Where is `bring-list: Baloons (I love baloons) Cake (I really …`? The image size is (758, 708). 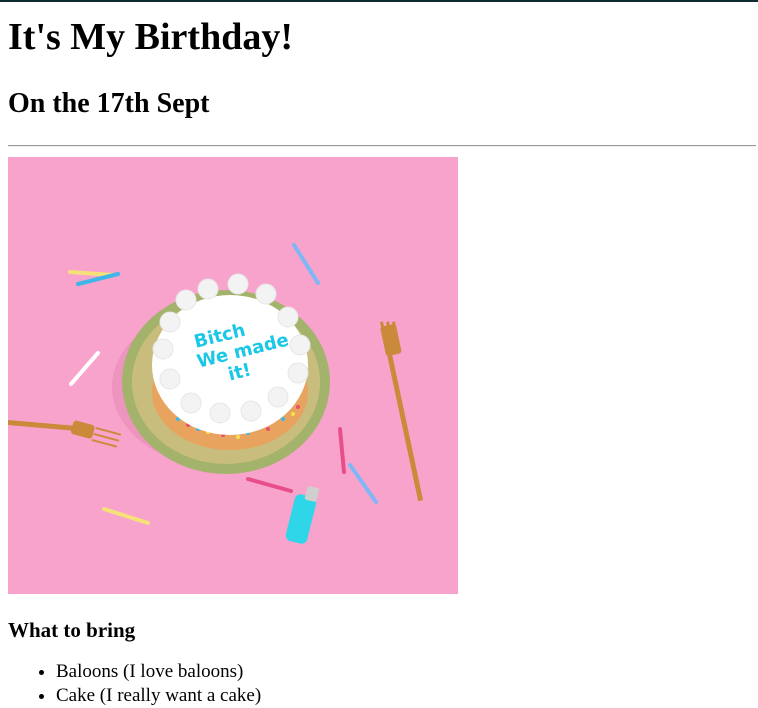
bring-list: Baloons (I love baloons) Cake (I really … is located at coordinates (382, 684).